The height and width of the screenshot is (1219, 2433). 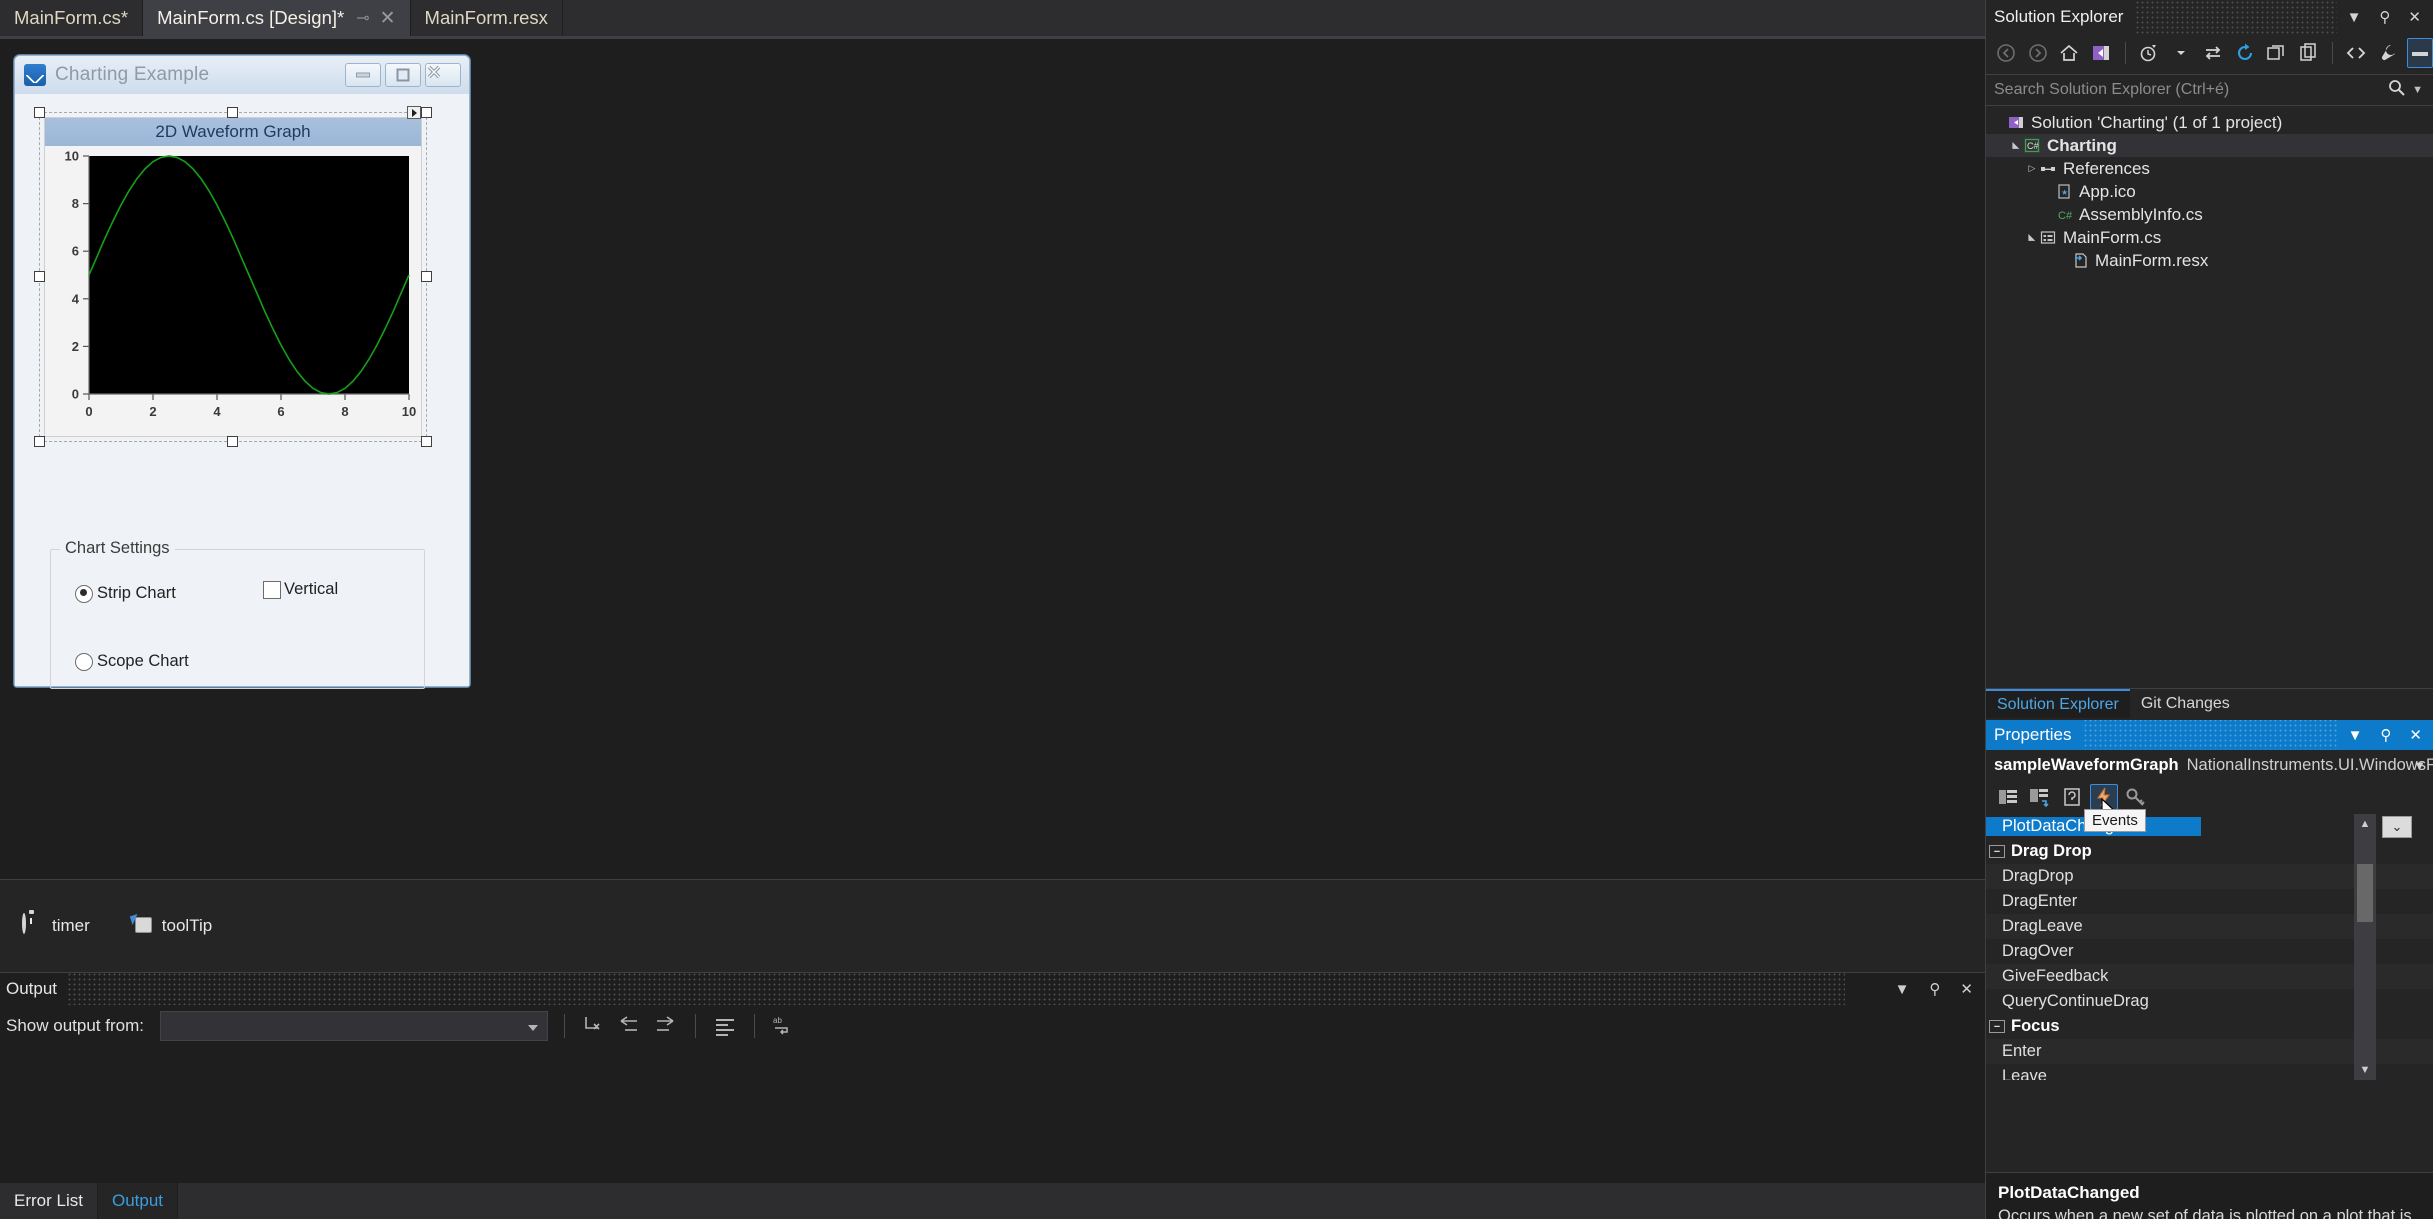 I want to click on refresh-icon, so click(x=2245, y=53).